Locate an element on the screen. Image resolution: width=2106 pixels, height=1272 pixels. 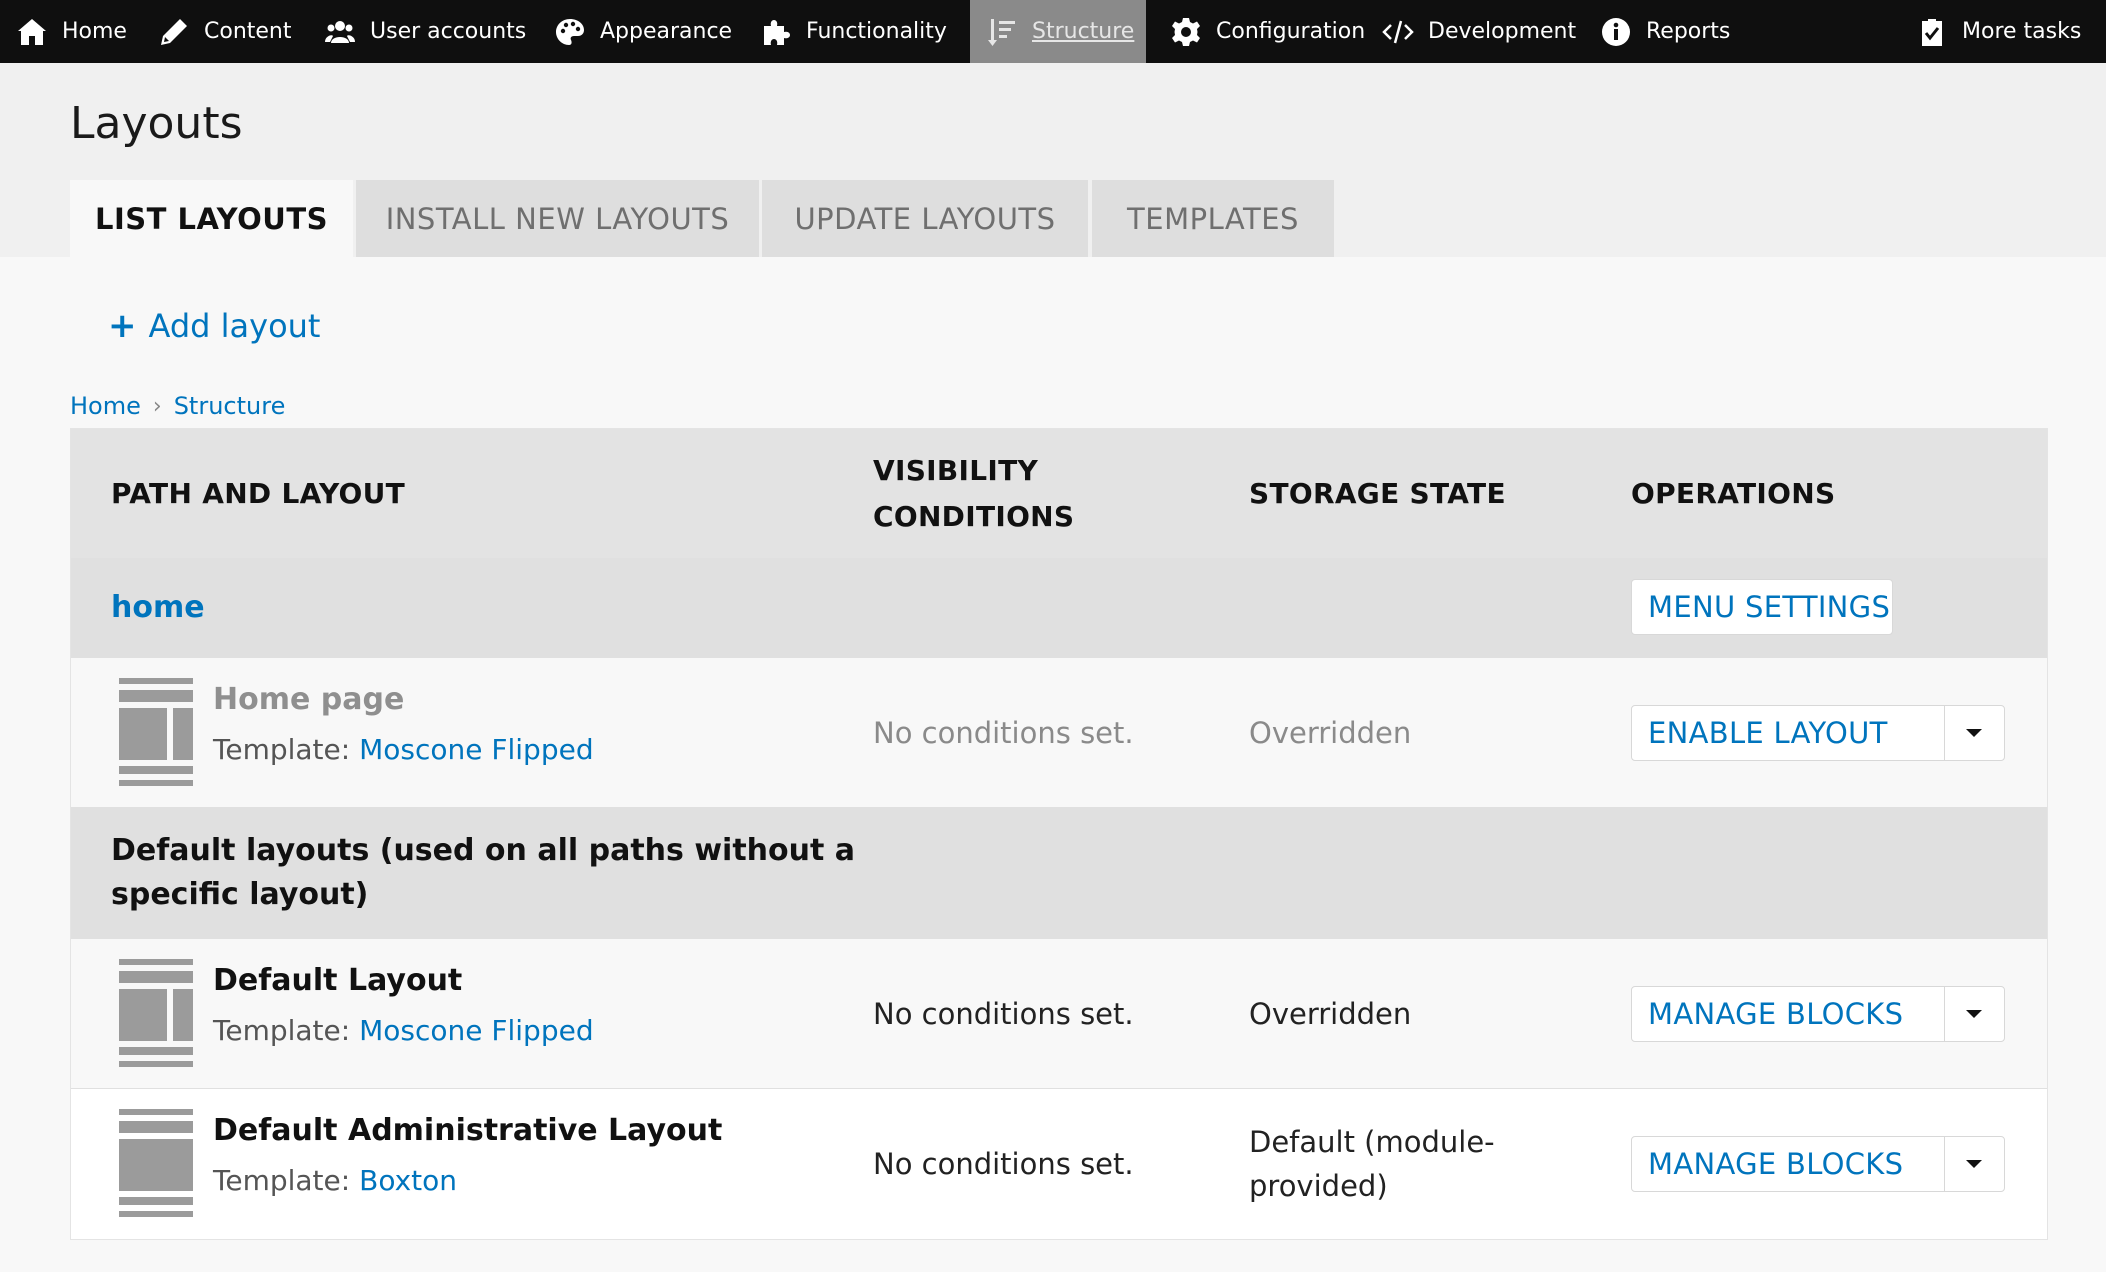
toolbar-item-user-accounts: User accounts is located at coordinates (425, 31).